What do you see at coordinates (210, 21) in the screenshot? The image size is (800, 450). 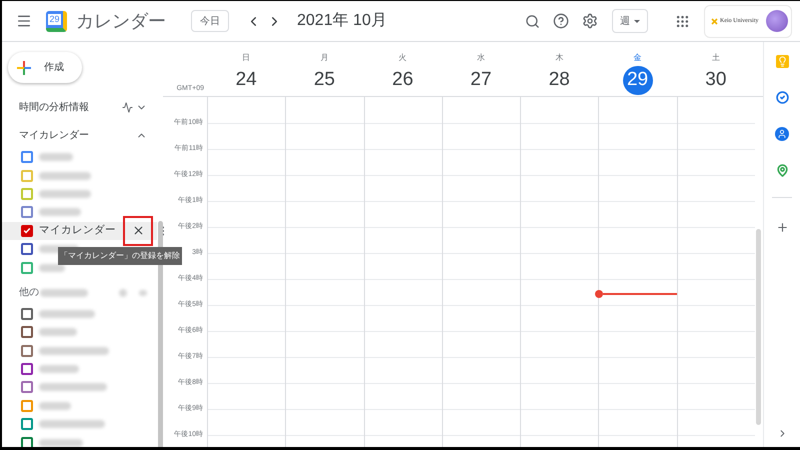 I see `today-button: 今日` at bounding box center [210, 21].